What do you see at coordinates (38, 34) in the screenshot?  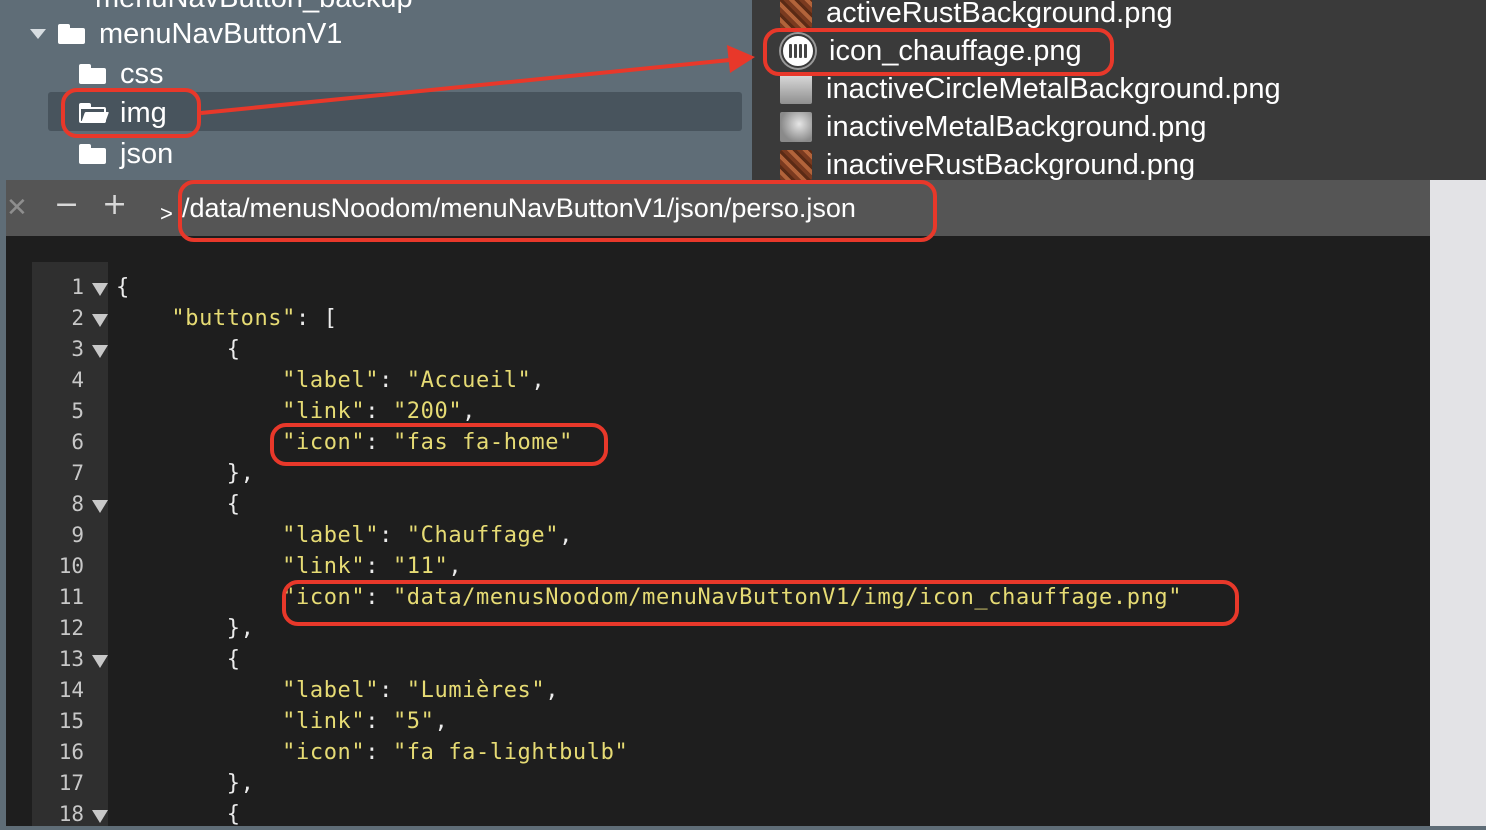 I see `chevron-down-icon` at bounding box center [38, 34].